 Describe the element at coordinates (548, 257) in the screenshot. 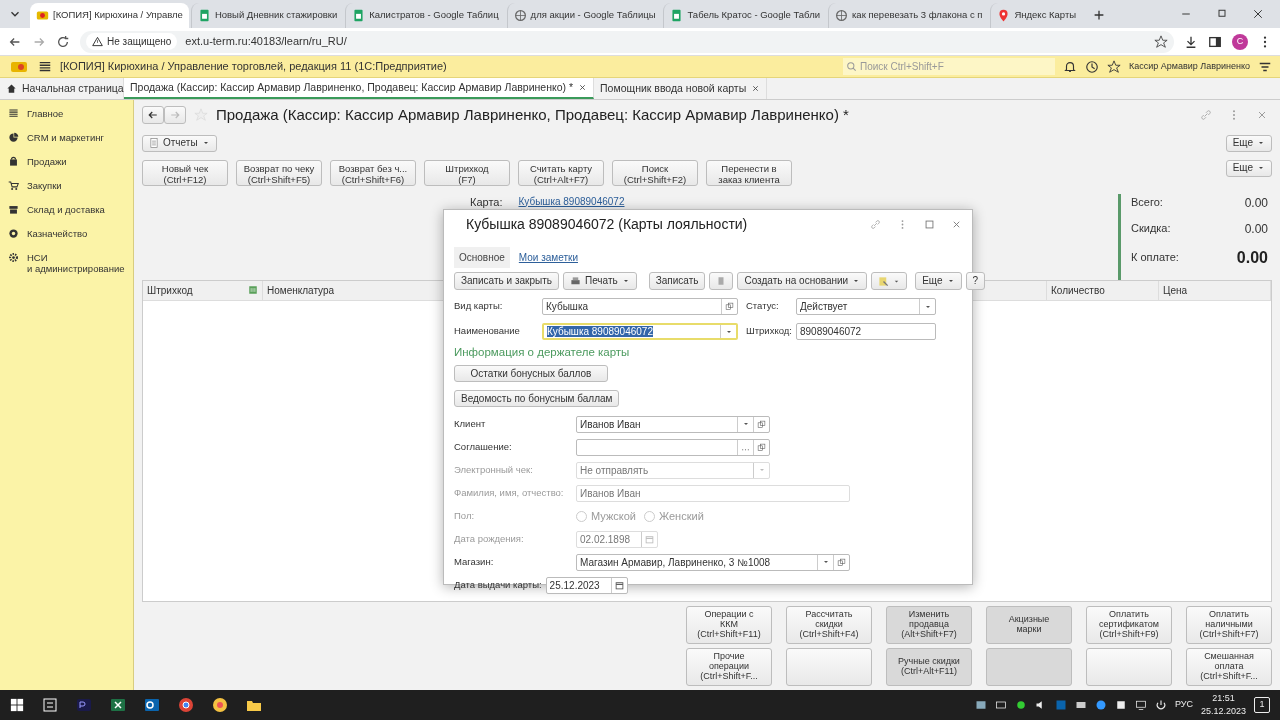

I see `form-tab: Мои заметки` at that location.